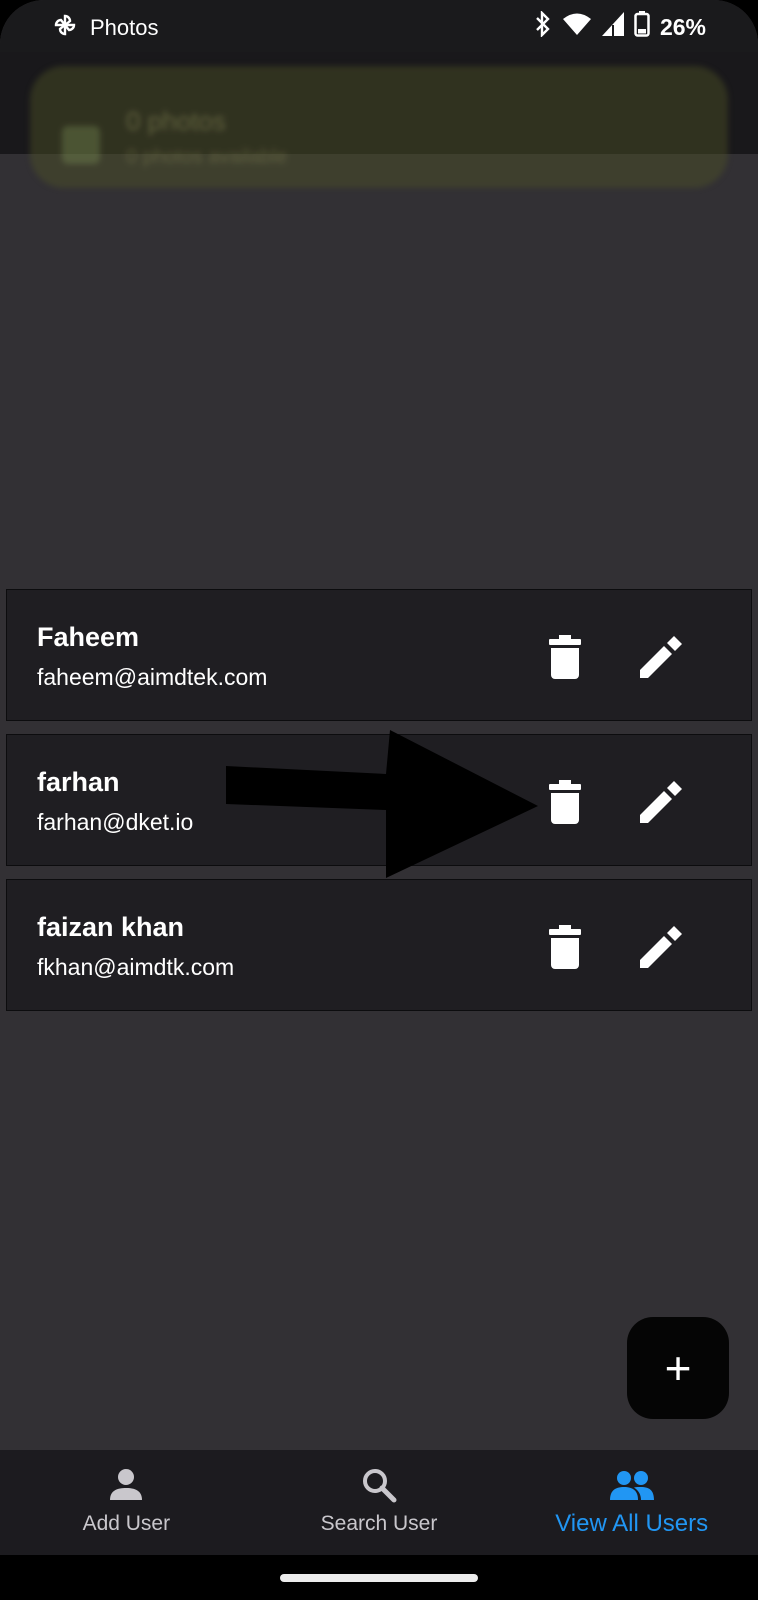  What do you see at coordinates (136, 967) in the screenshot?
I see `user-email: fkhan@aimdtk.com` at bounding box center [136, 967].